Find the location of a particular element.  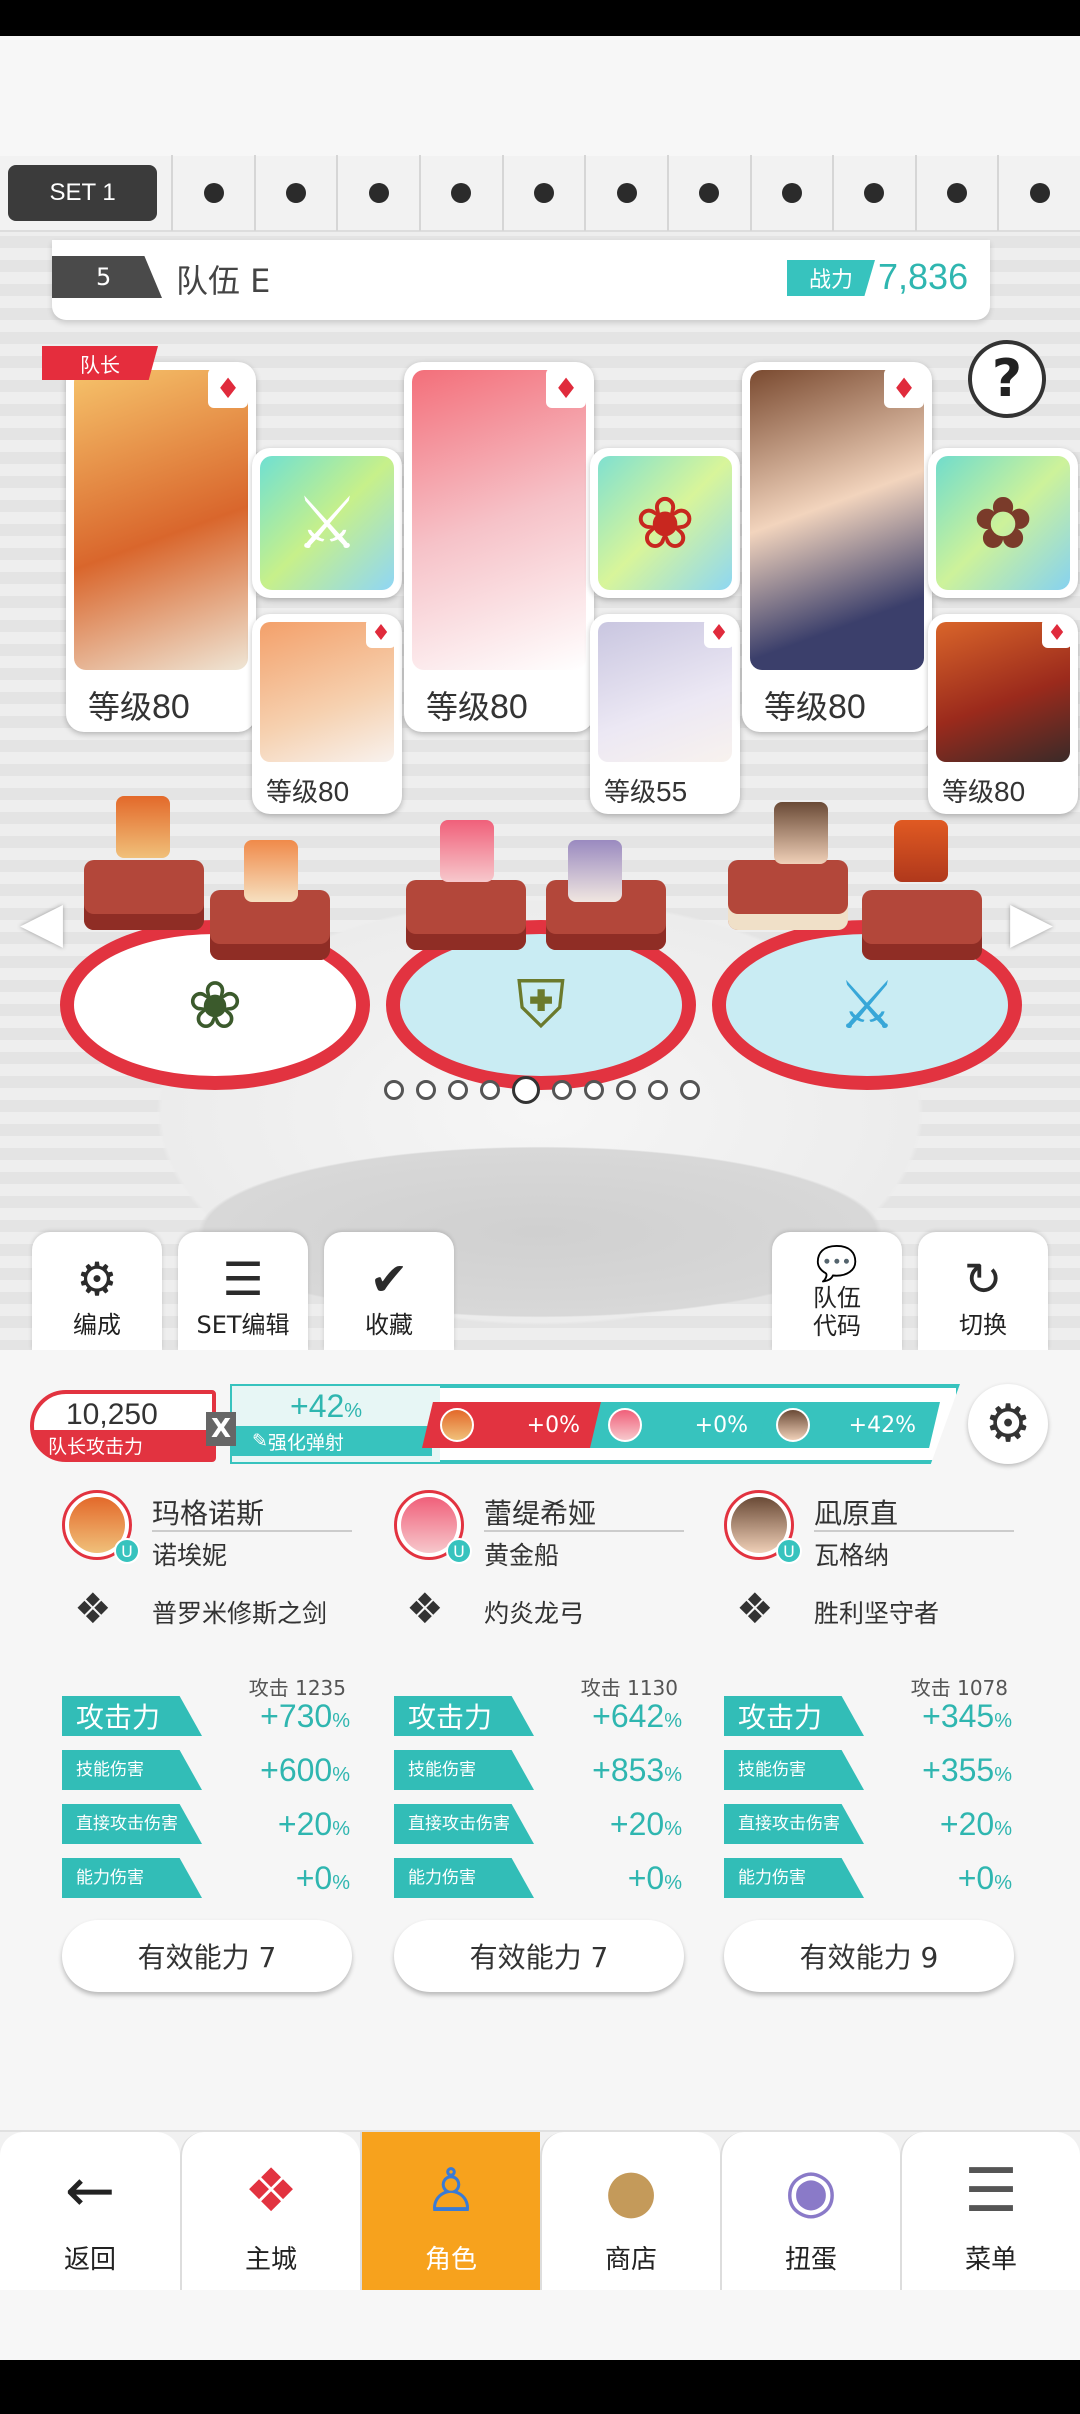

team-code-button: 💬 队伍 代码 is located at coordinates (837, 1291).